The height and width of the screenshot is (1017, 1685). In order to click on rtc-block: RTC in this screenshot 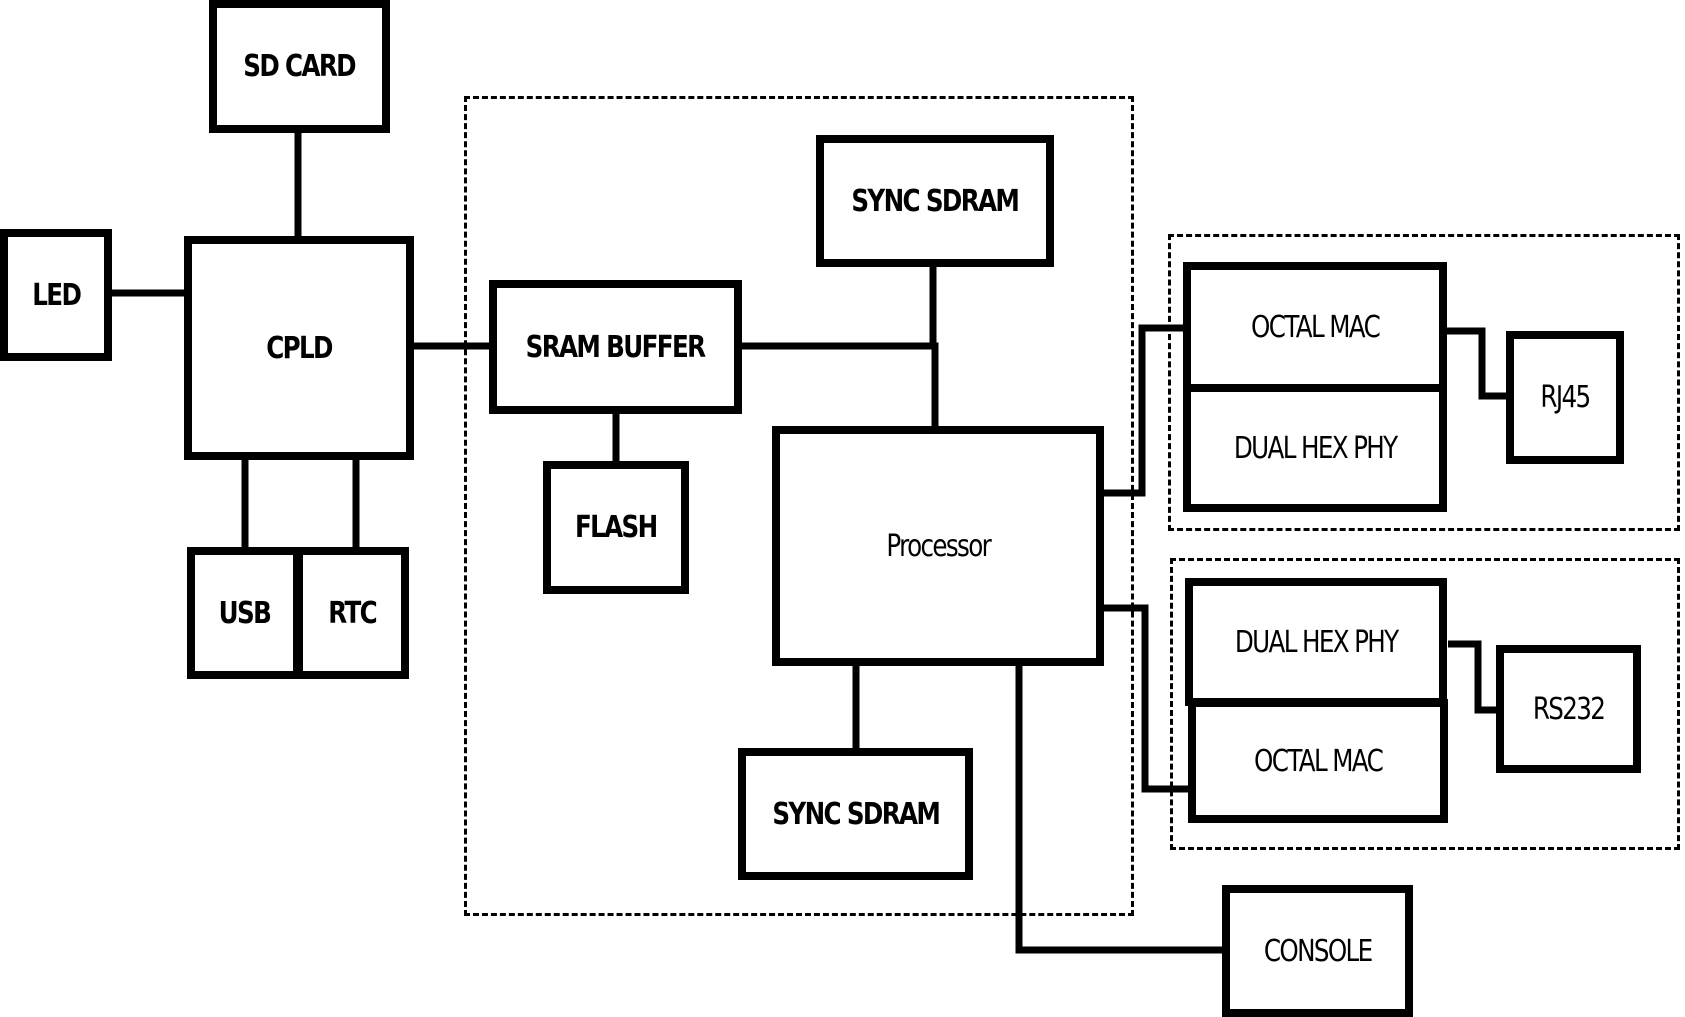, I will do `click(352, 613)`.